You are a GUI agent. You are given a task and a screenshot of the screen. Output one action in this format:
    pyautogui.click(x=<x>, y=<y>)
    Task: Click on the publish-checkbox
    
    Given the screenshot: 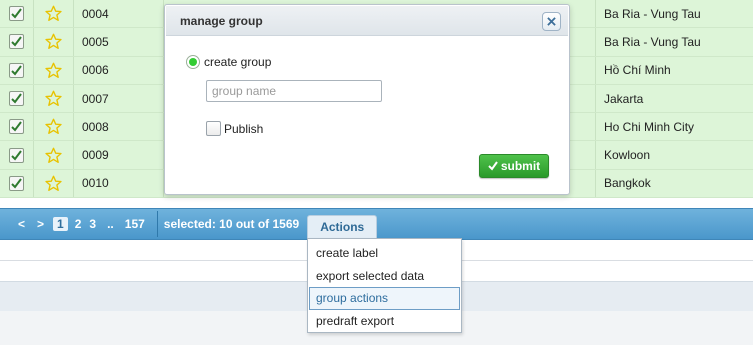 What is the action you would take?
    pyautogui.click(x=213, y=128)
    